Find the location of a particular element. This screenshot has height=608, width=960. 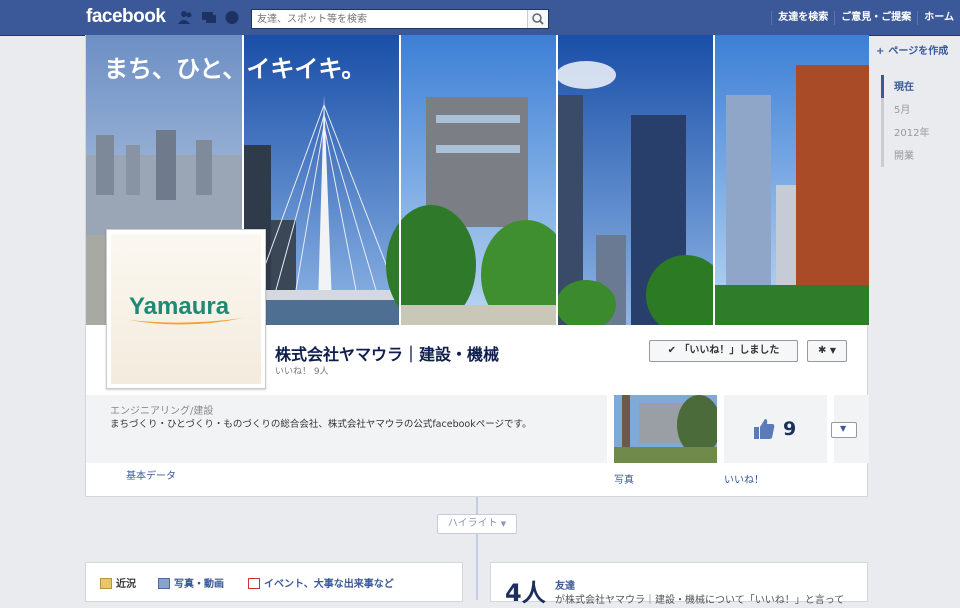

friend-requests-icon is located at coordinates (186, 17).